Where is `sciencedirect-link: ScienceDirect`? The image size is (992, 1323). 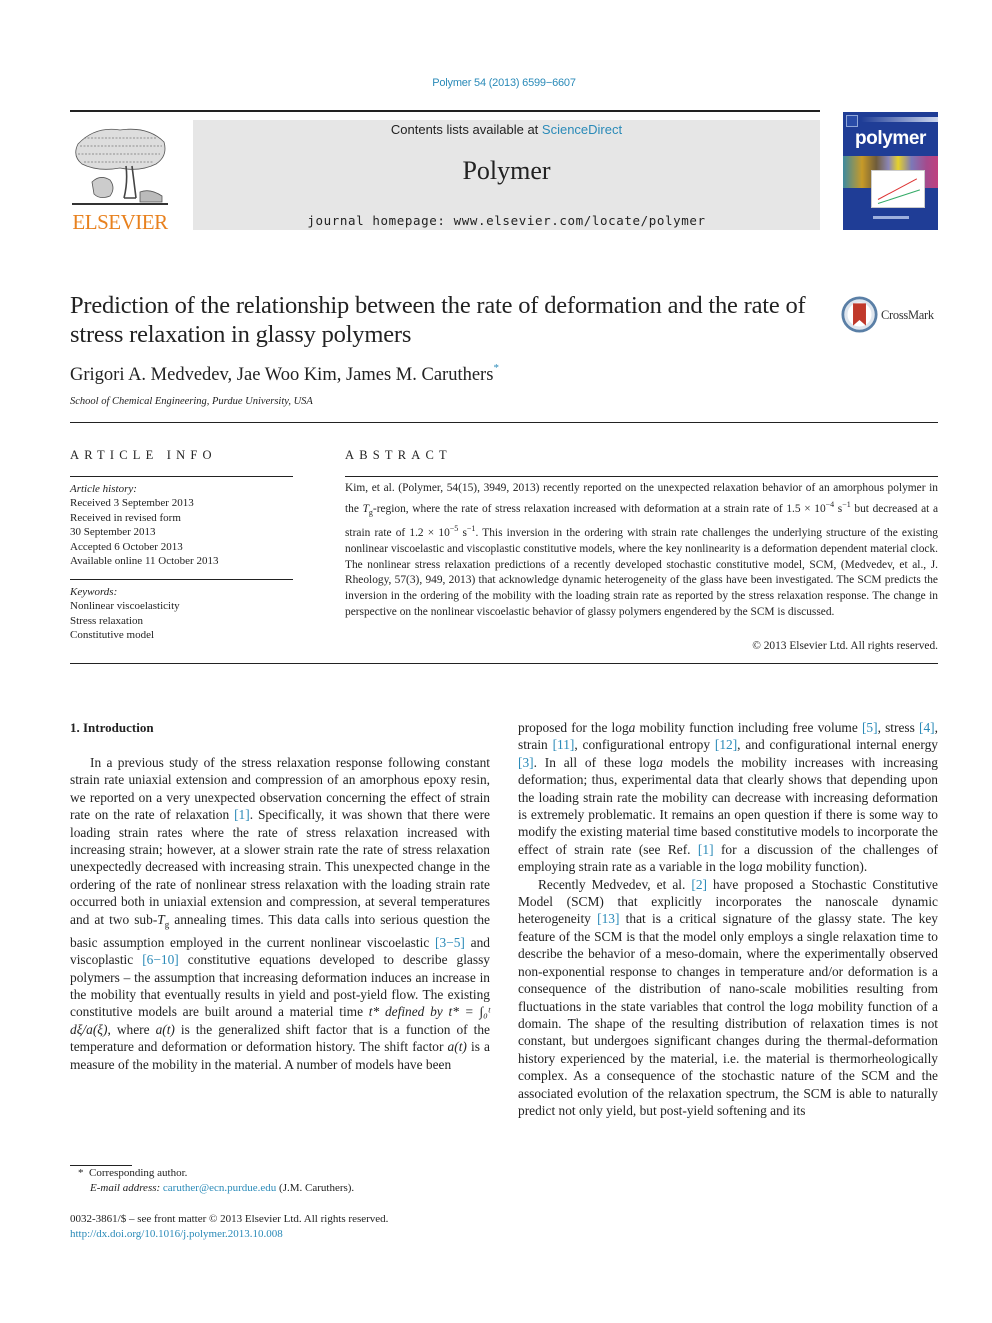
sciencedirect-link: ScienceDirect is located at coordinates (582, 129).